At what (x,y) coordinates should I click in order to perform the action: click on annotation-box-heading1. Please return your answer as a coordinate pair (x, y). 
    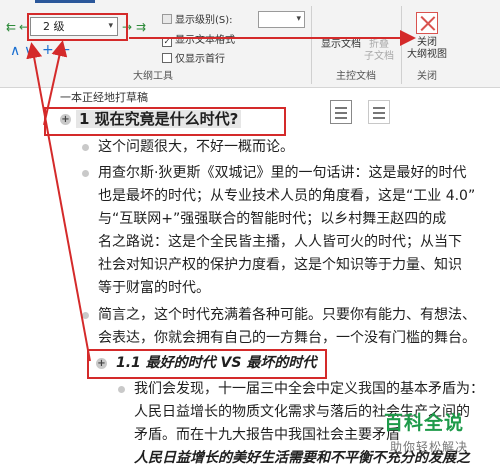
    Looking at the image, I should click on (165, 121).